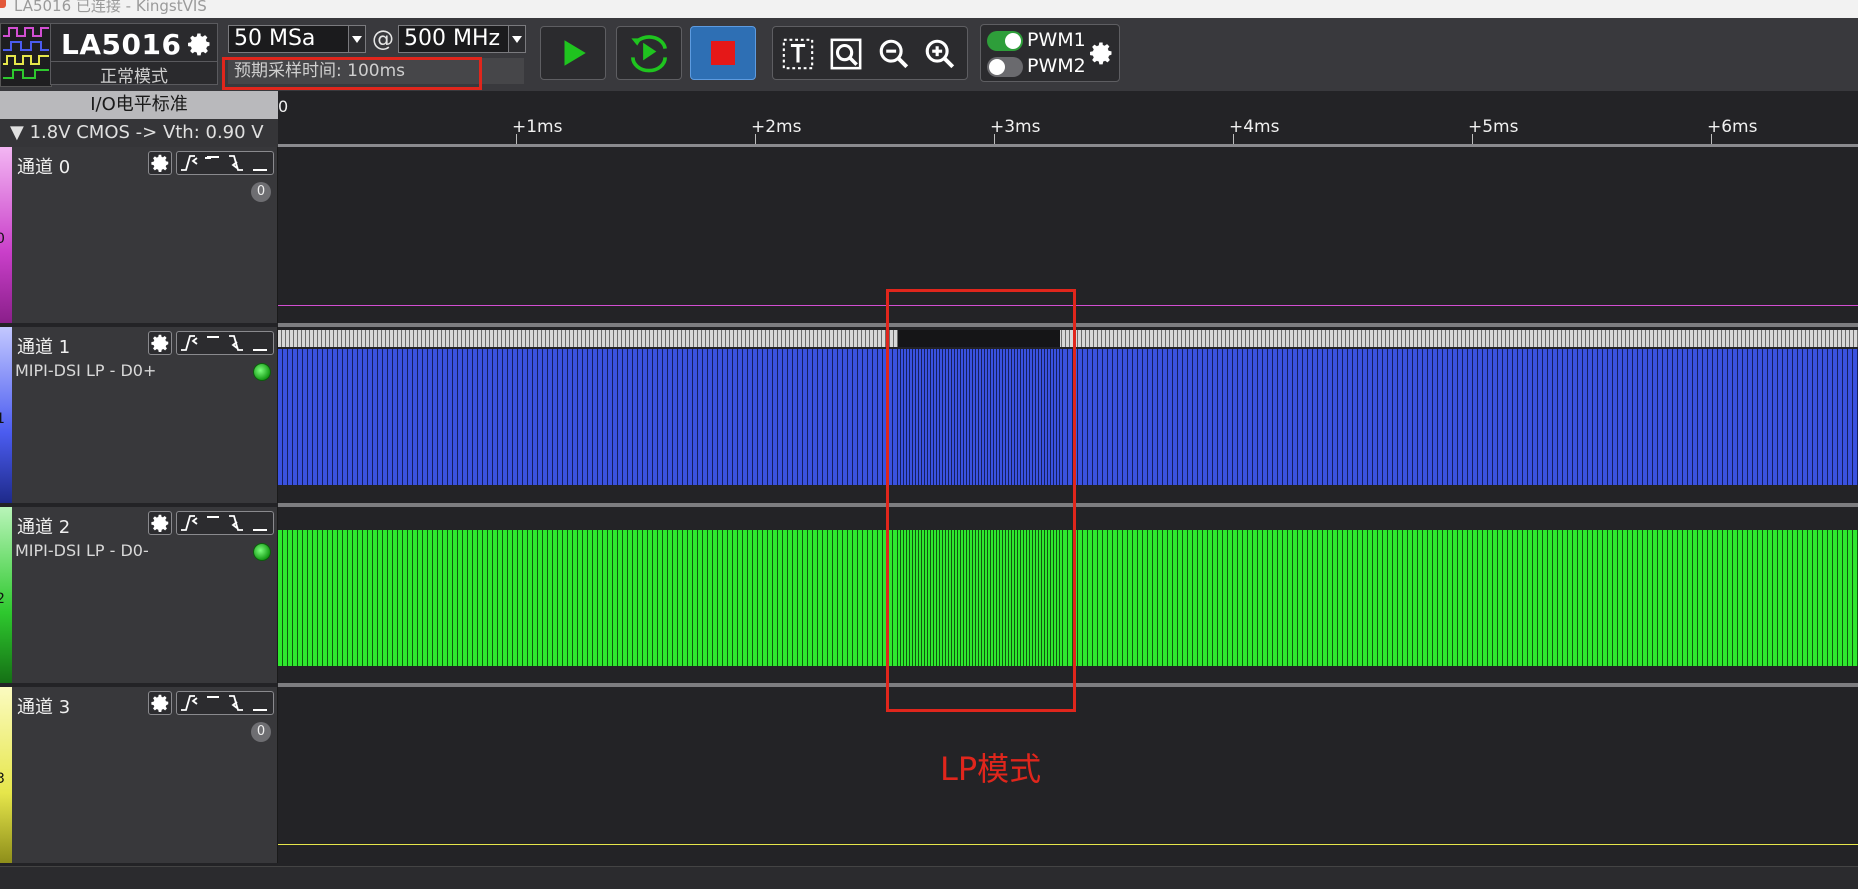  I want to click on lp-mode-annotation: LP模式, so click(991, 769).